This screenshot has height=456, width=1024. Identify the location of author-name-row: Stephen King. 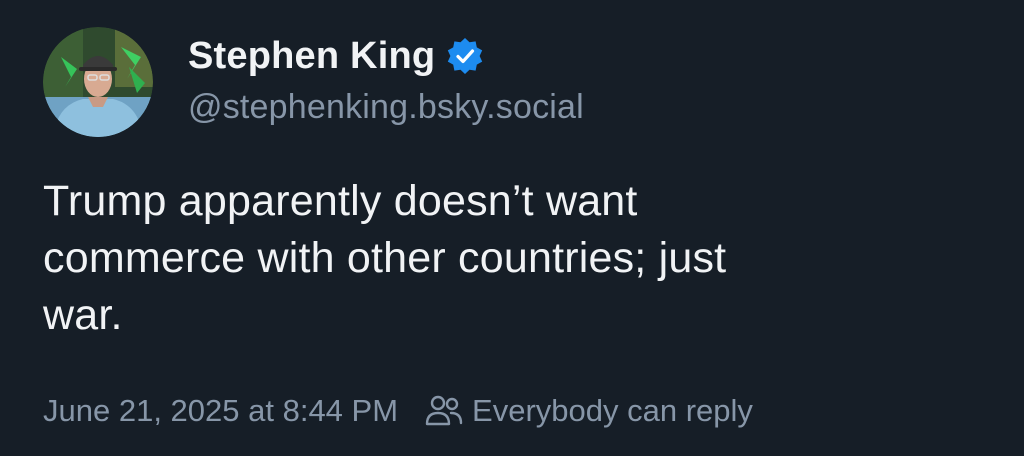
(386, 56).